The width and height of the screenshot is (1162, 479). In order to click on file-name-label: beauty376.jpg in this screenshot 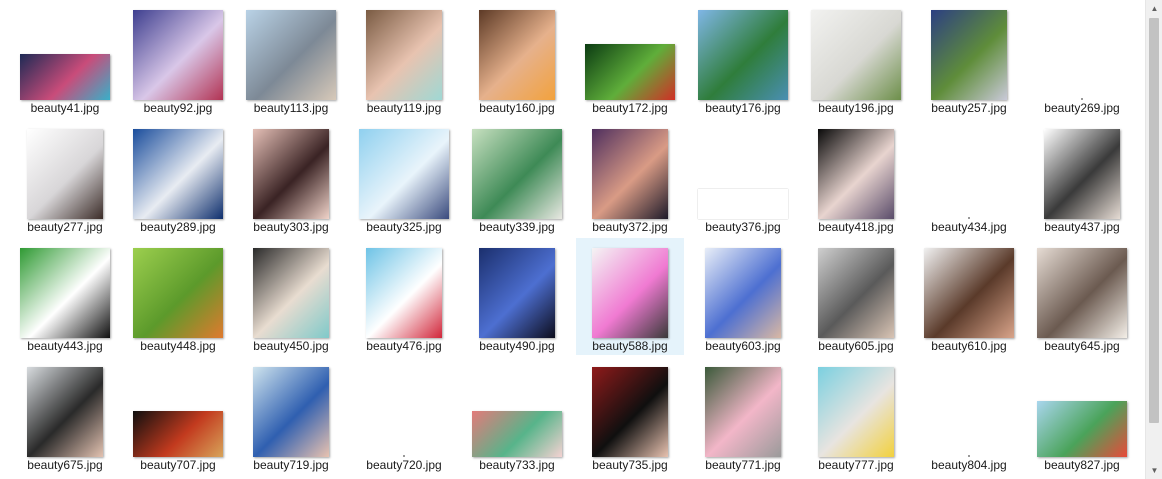, I will do `click(743, 227)`.